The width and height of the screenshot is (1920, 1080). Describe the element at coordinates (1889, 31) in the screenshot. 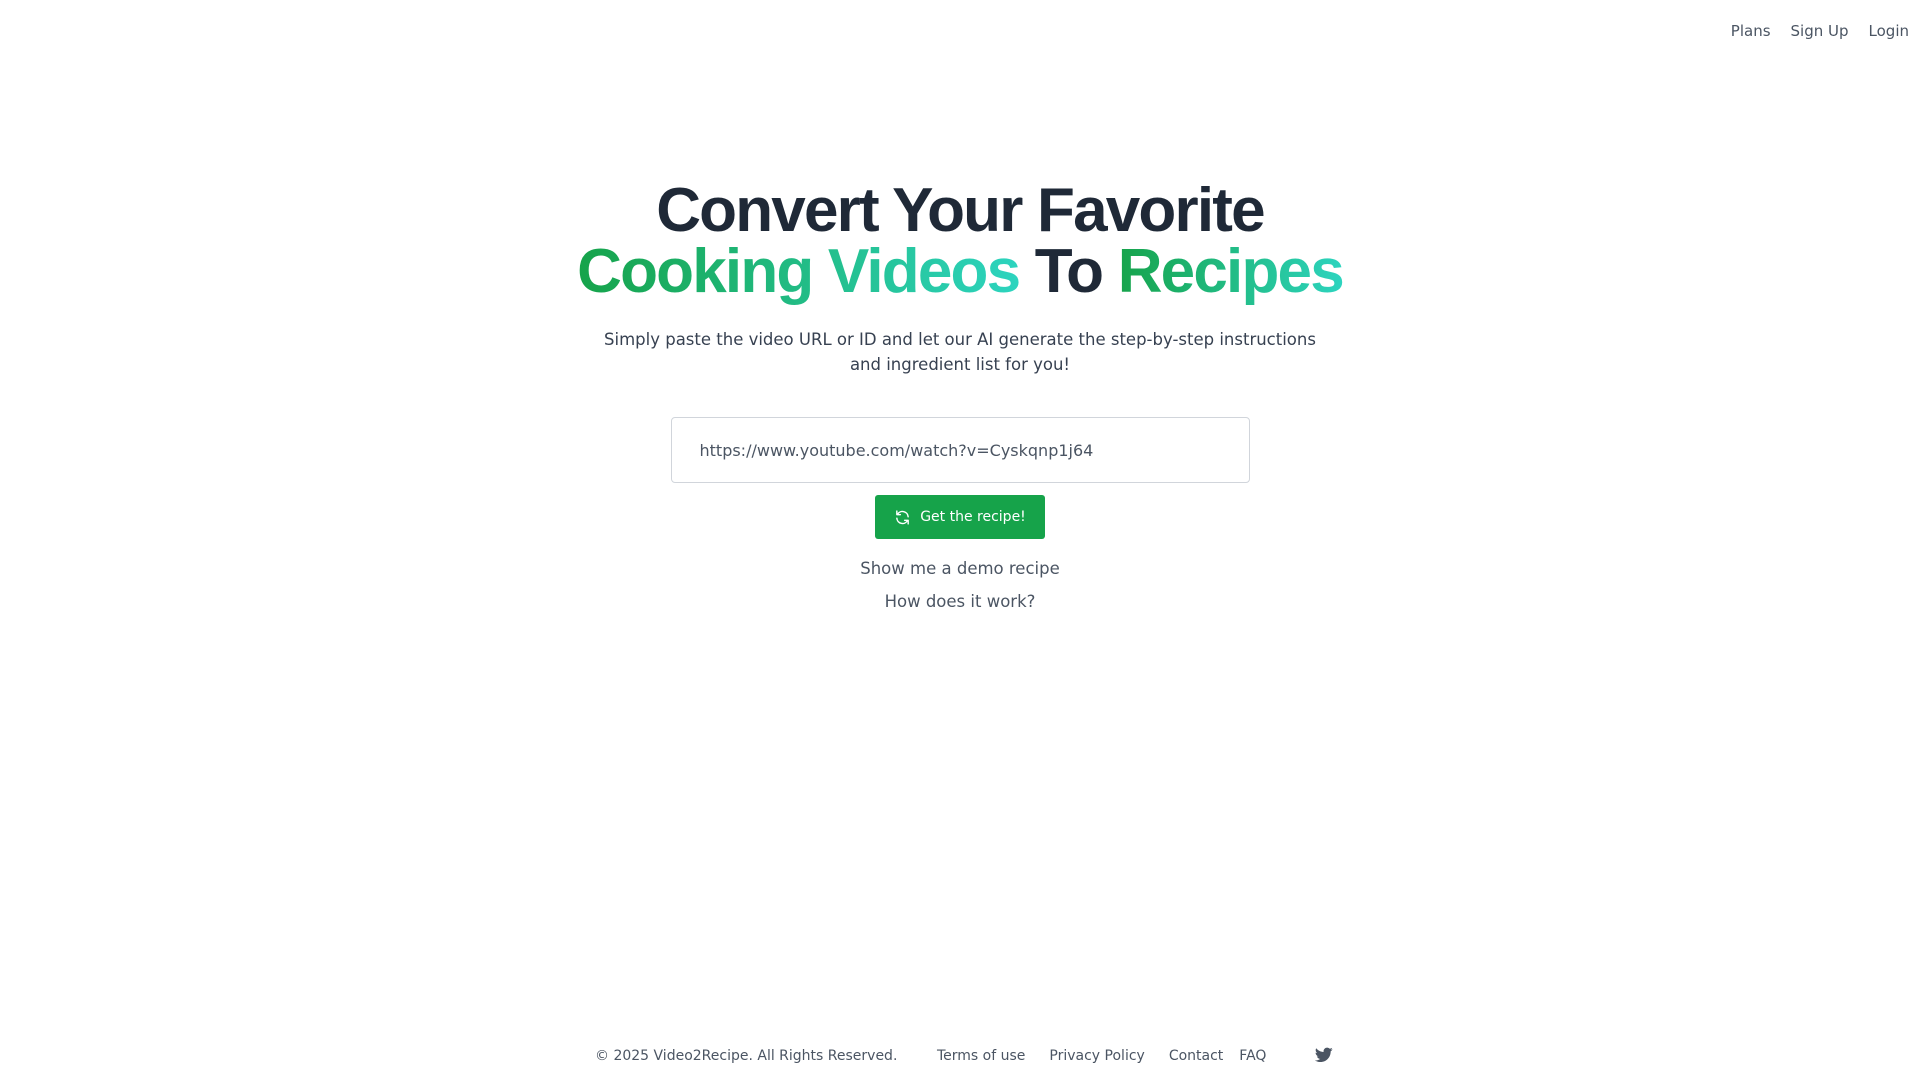

I see `nav-login-link: Login` at that location.